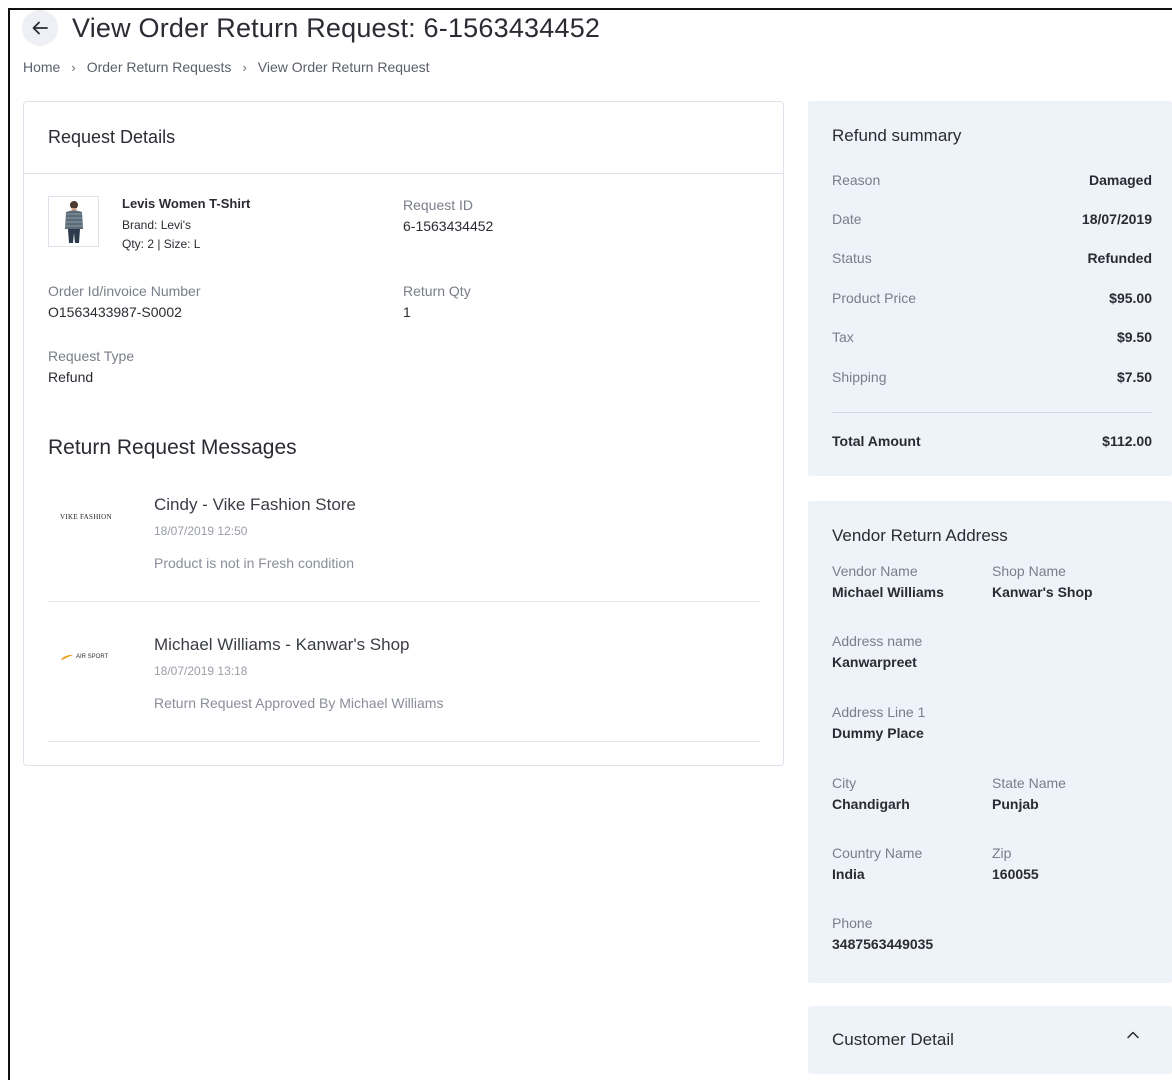 This screenshot has height=1080, width=1172. Describe the element at coordinates (843, 337) in the screenshot. I see `summary-label: Tax` at that location.